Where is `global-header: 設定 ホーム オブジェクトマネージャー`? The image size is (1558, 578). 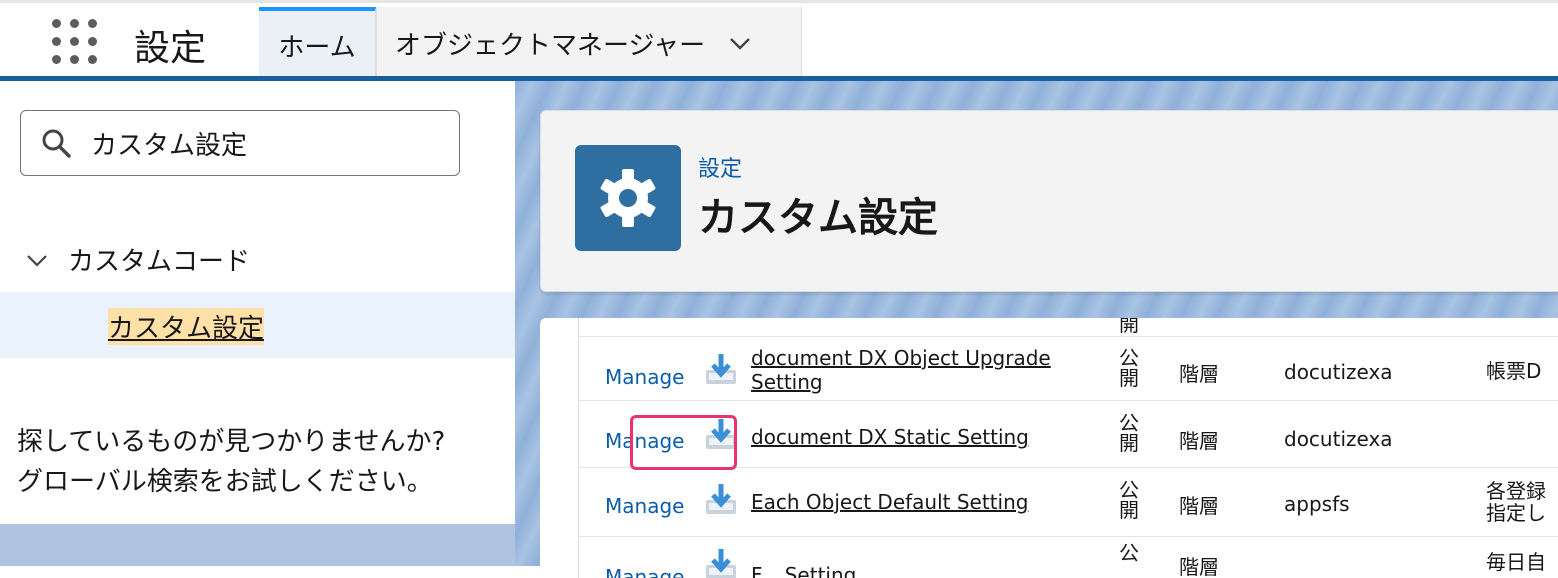 global-header: 設定 ホーム オブジェクトマネージャー is located at coordinates (779, 39).